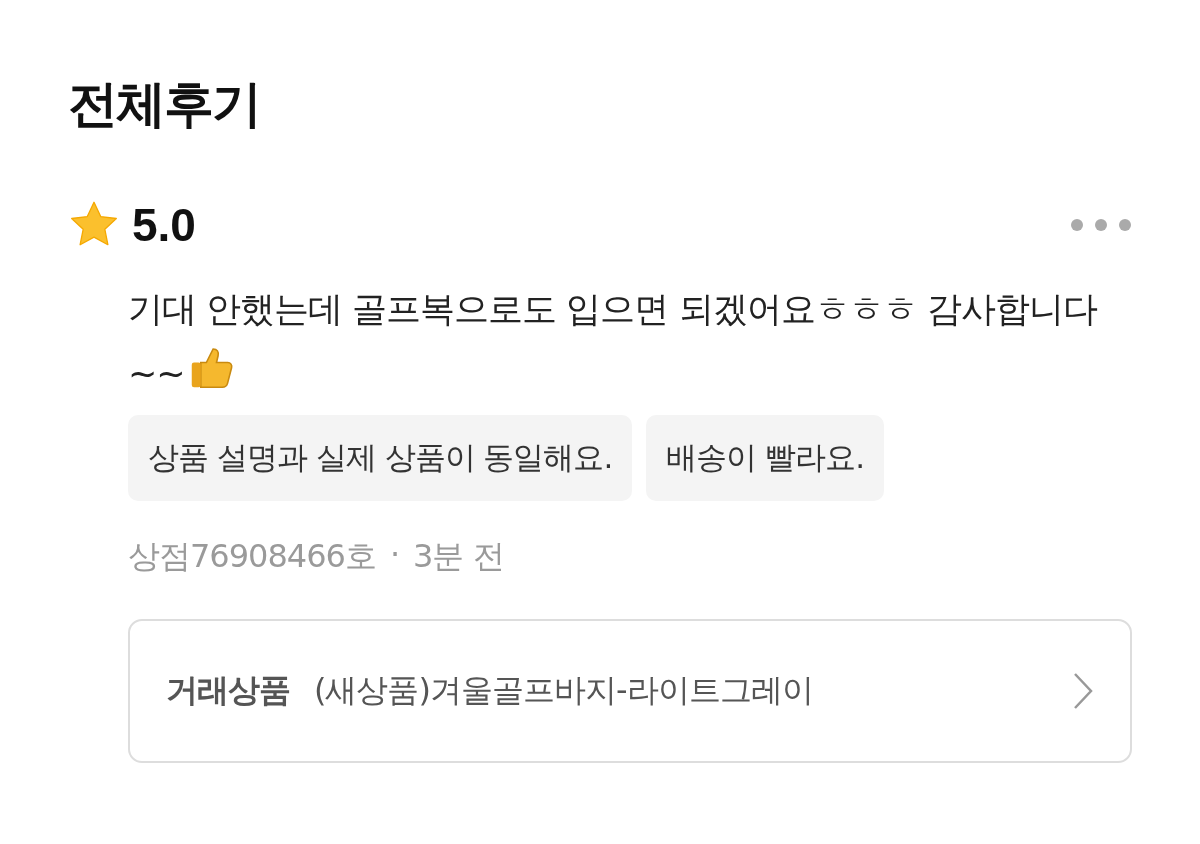 Image resolution: width=1200 pixels, height=844 pixels. What do you see at coordinates (1101, 225) in the screenshot?
I see `more-icon` at bounding box center [1101, 225].